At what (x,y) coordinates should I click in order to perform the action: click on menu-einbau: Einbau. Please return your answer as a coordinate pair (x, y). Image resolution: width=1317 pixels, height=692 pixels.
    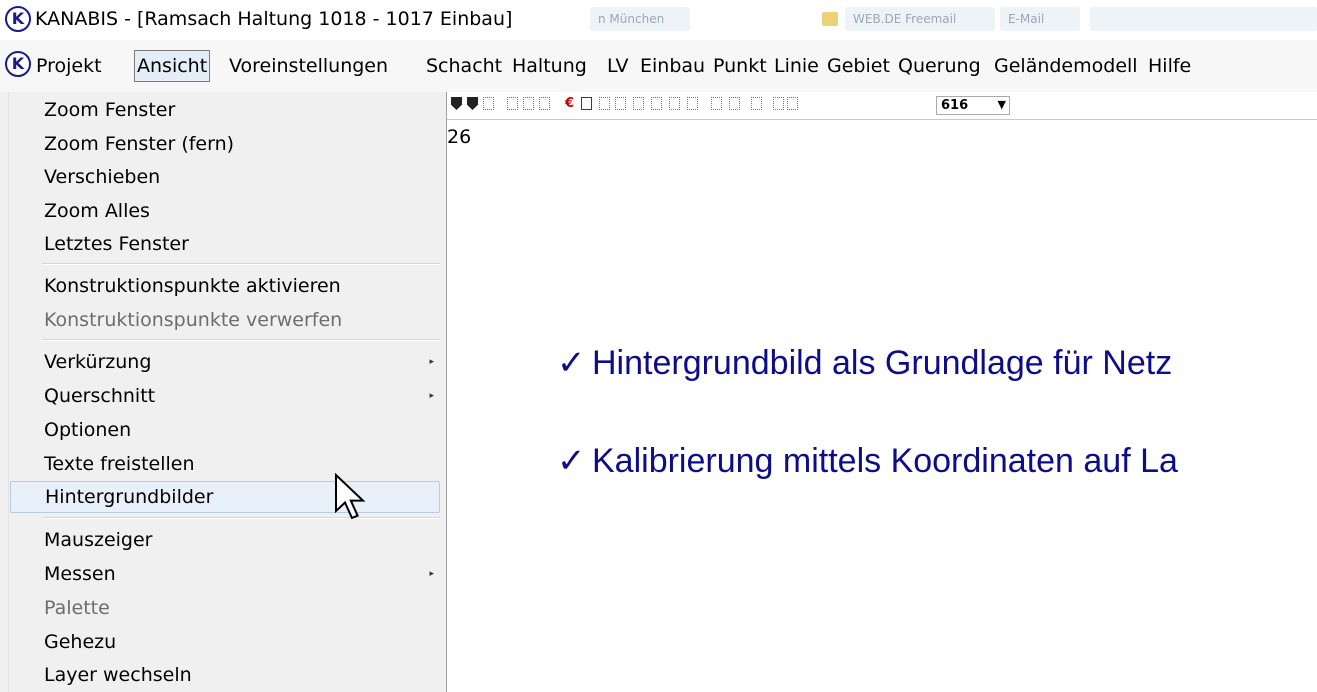
    Looking at the image, I should click on (672, 66).